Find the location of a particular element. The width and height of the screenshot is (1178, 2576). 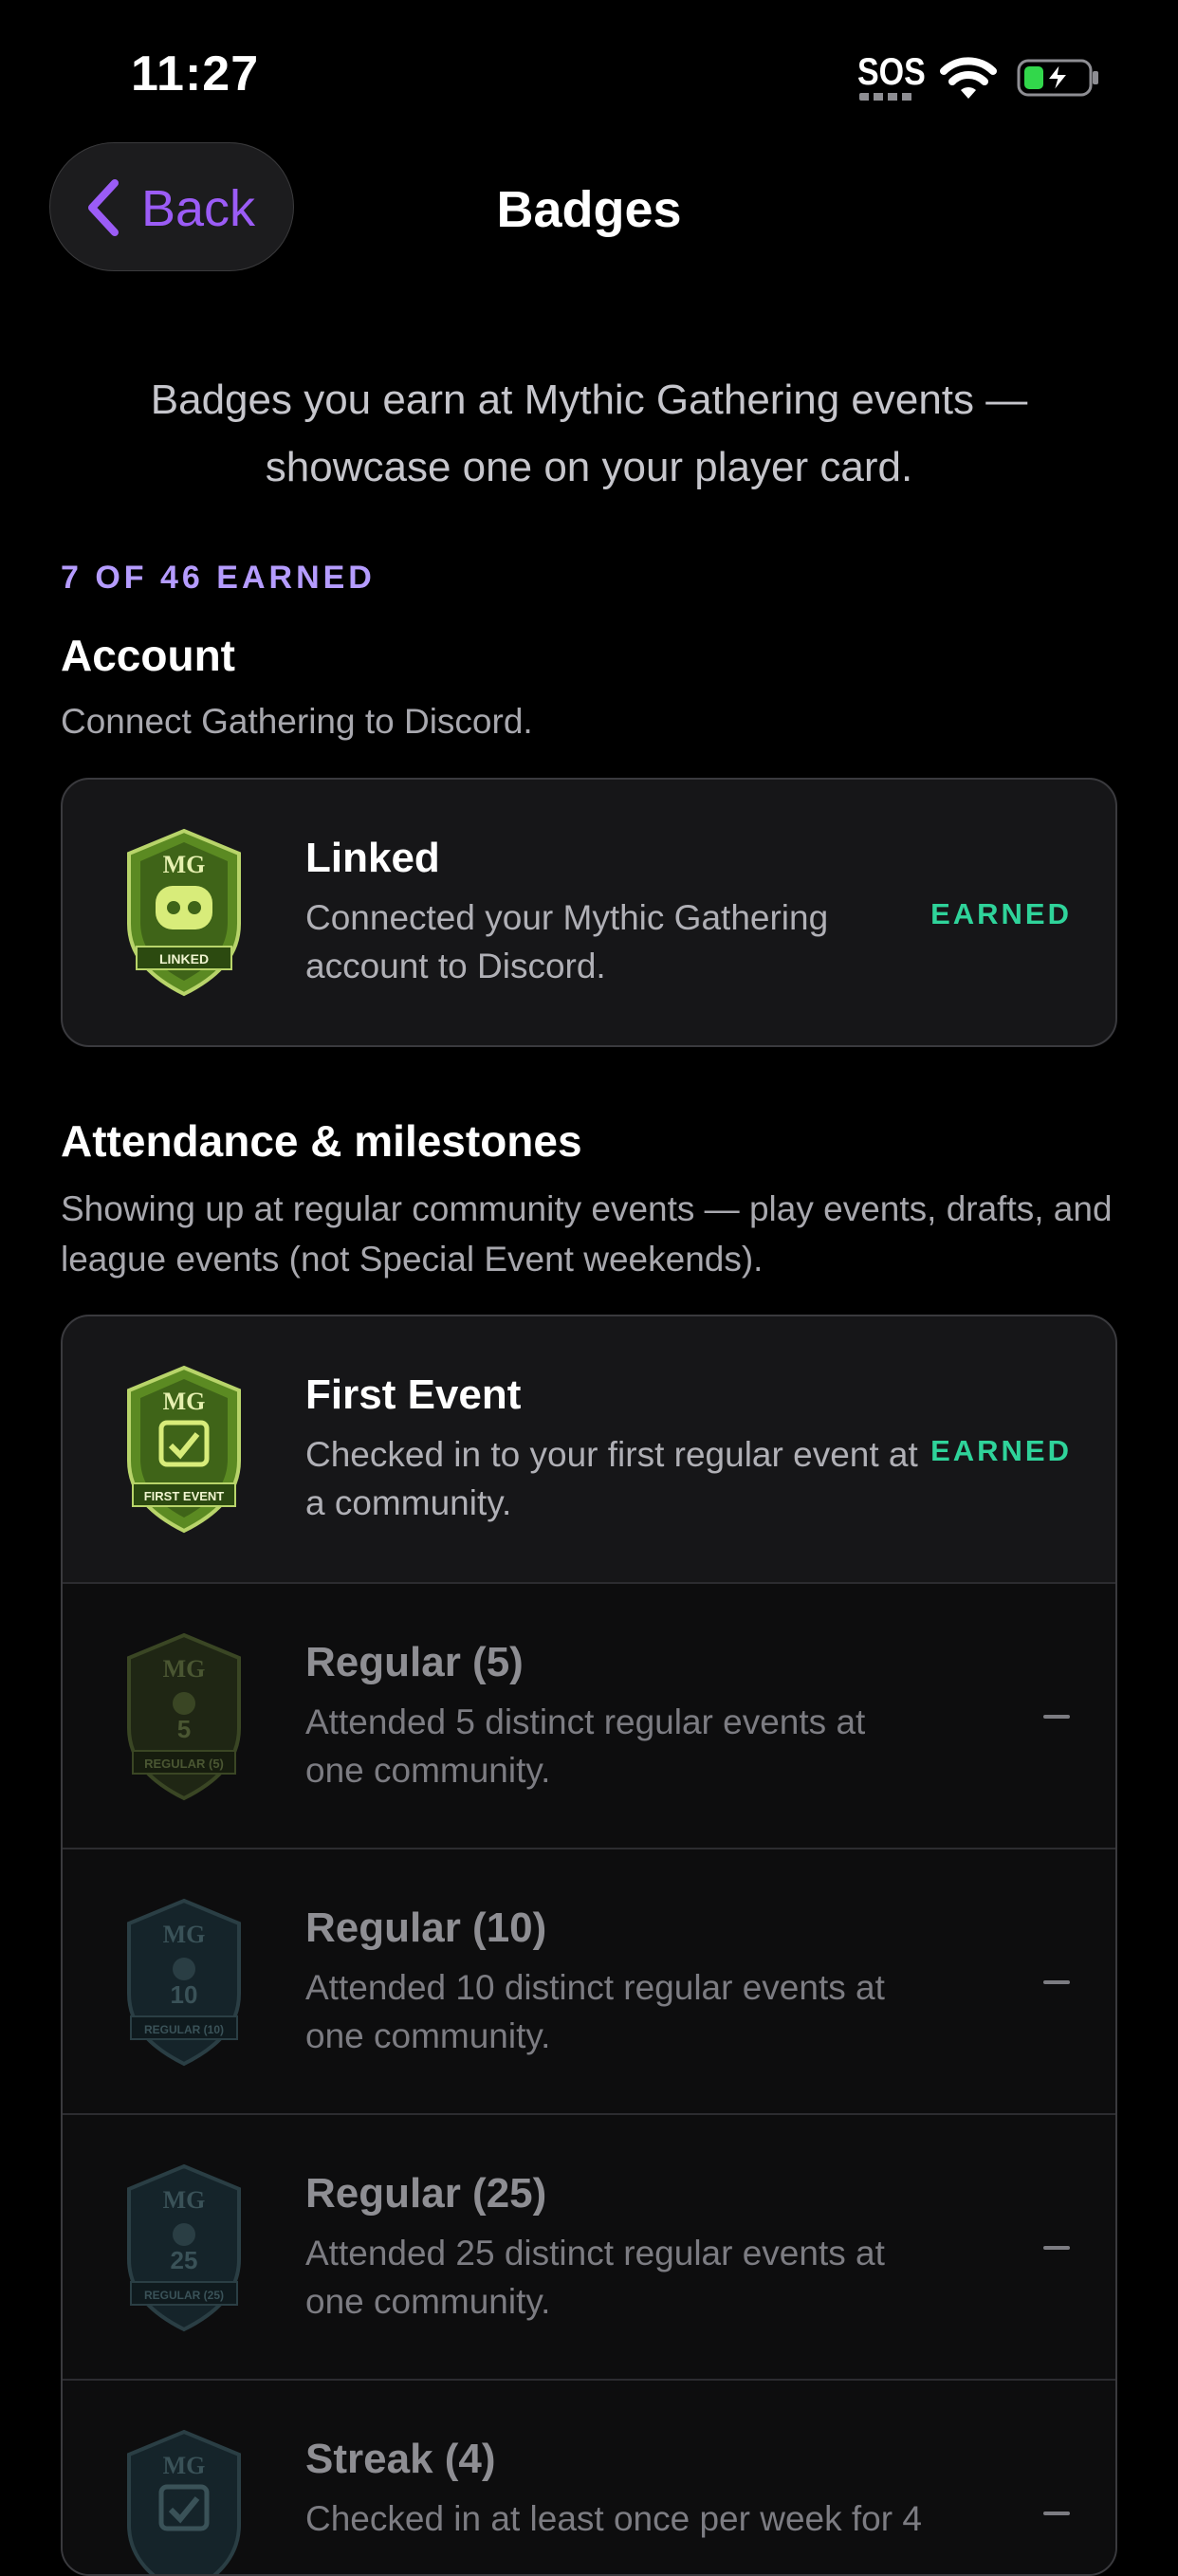

linked-badge-icon: MG LINKED is located at coordinates (184, 912).